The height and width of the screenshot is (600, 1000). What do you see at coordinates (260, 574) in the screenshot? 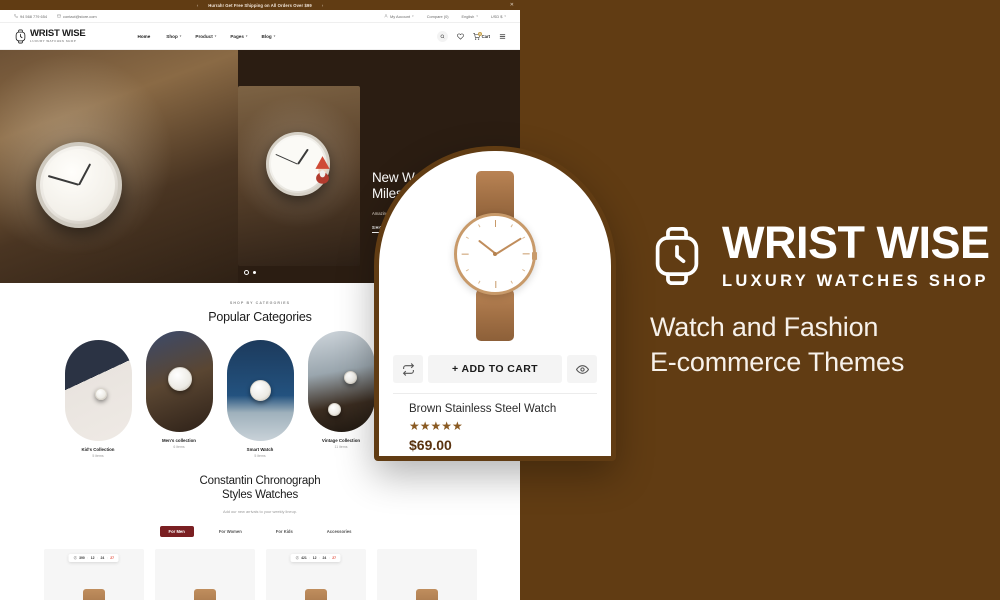
I see `product-grid: 390 : 12 : 24 : 27 421: 12: 24: 27` at bounding box center [260, 574].